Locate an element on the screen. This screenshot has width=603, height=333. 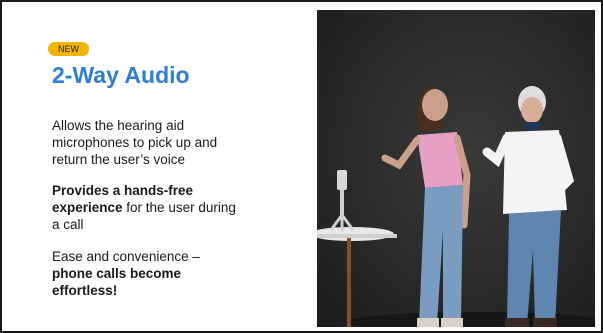
round-table is located at coordinates (357, 277).